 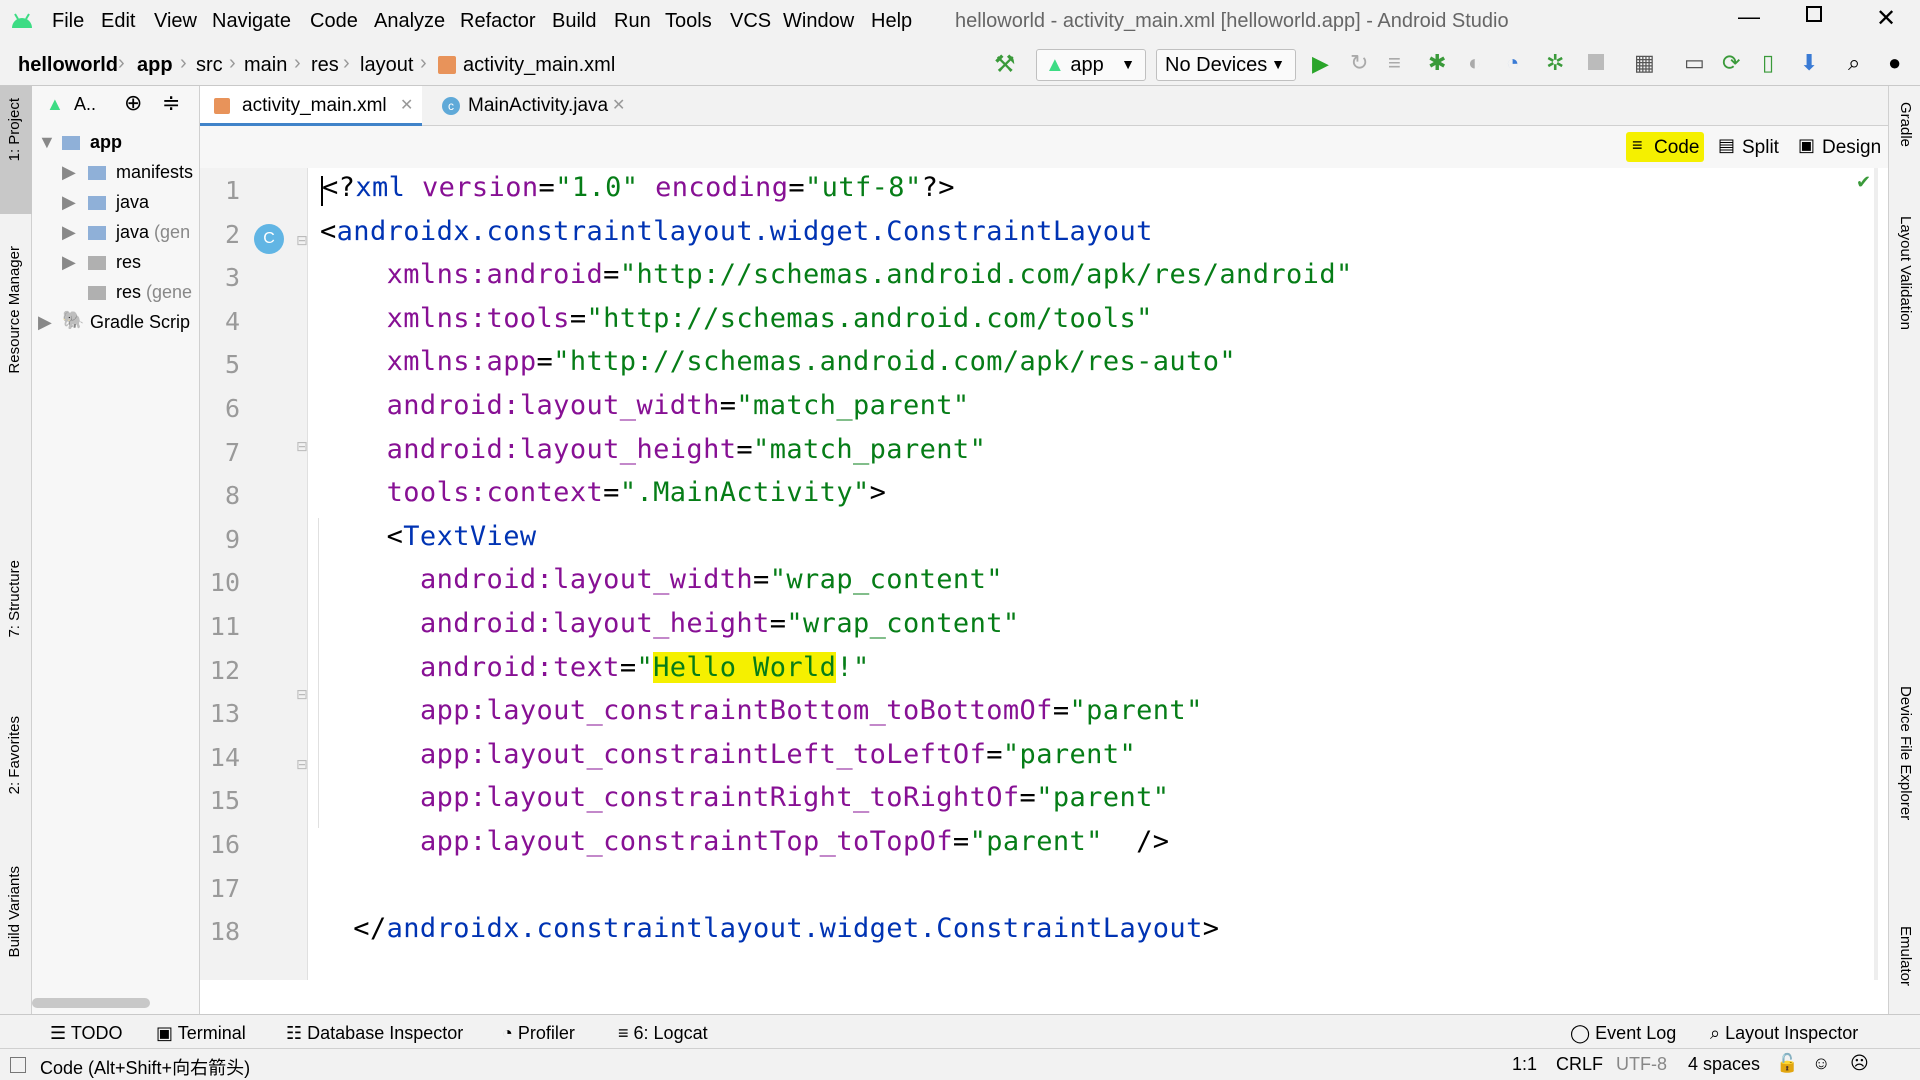 What do you see at coordinates (1320, 64) in the screenshot?
I see `run-icon: ▶` at bounding box center [1320, 64].